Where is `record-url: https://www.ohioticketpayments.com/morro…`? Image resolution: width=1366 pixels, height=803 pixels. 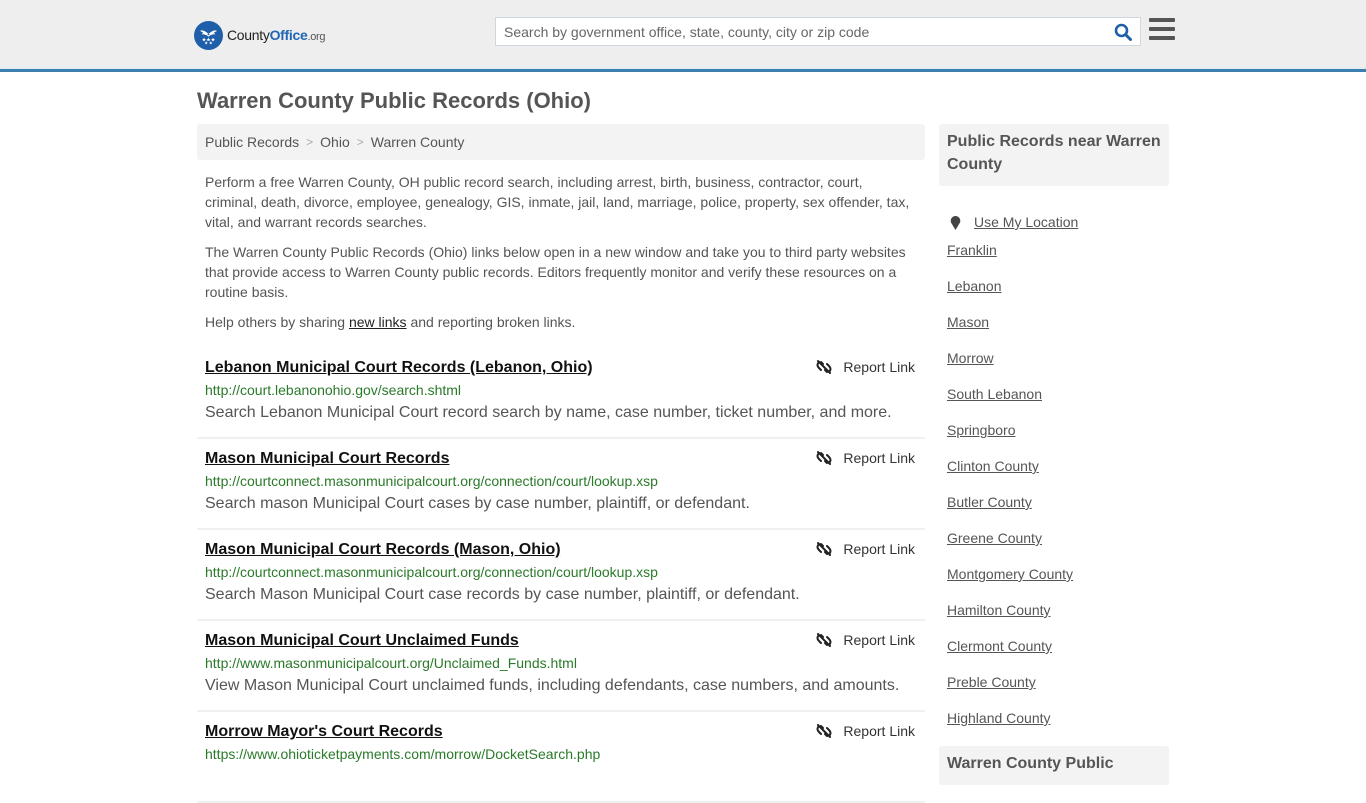
record-url: https://www.ohioticketpayments.com/morro… is located at coordinates (403, 754).